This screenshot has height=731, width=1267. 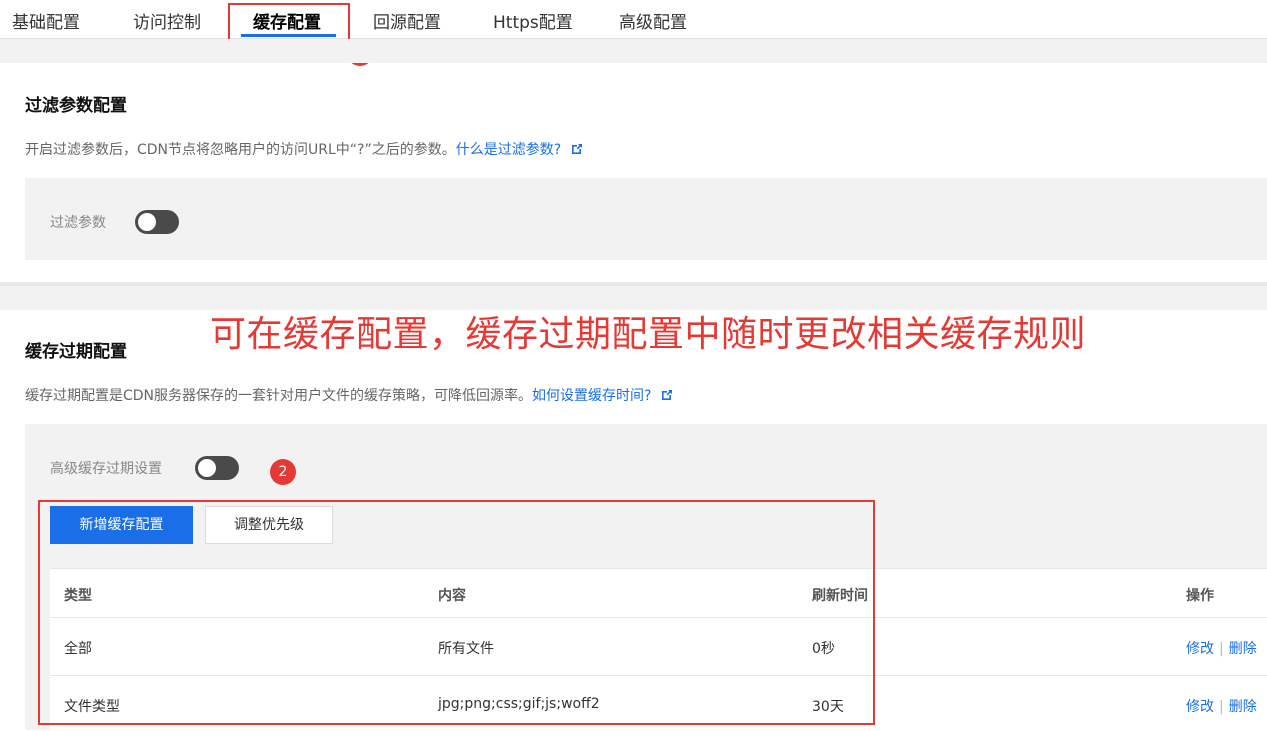 What do you see at coordinates (1200, 596) in the screenshot?
I see `column-header-actions: 操作` at bounding box center [1200, 596].